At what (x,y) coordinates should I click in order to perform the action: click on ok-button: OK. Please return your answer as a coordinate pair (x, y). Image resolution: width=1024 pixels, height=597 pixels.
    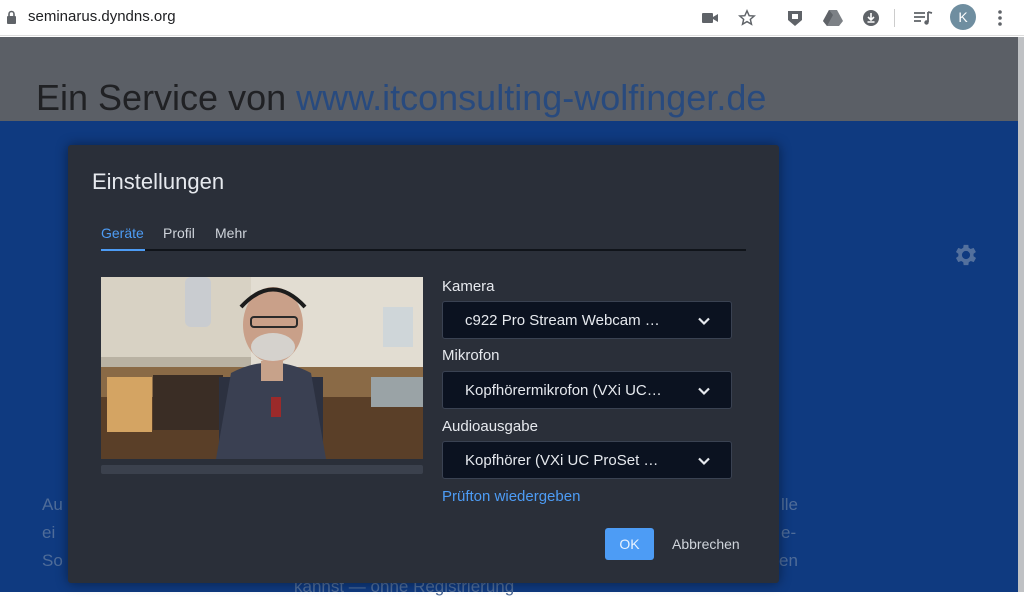
    Looking at the image, I should click on (629, 544).